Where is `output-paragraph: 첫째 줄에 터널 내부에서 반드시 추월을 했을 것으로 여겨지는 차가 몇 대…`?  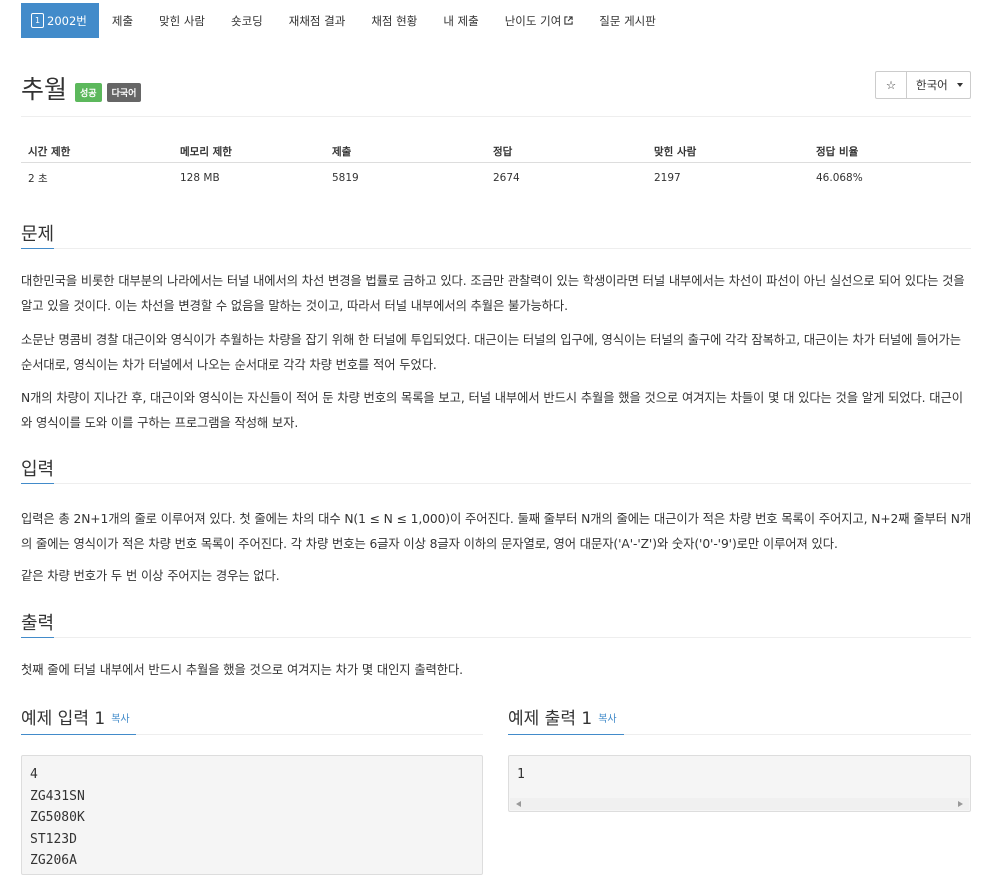 output-paragraph: 첫째 줄에 터널 내부에서 반드시 추월을 했을 것으로 여겨지는 차가 몇 대… is located at coordinates (242, 670).